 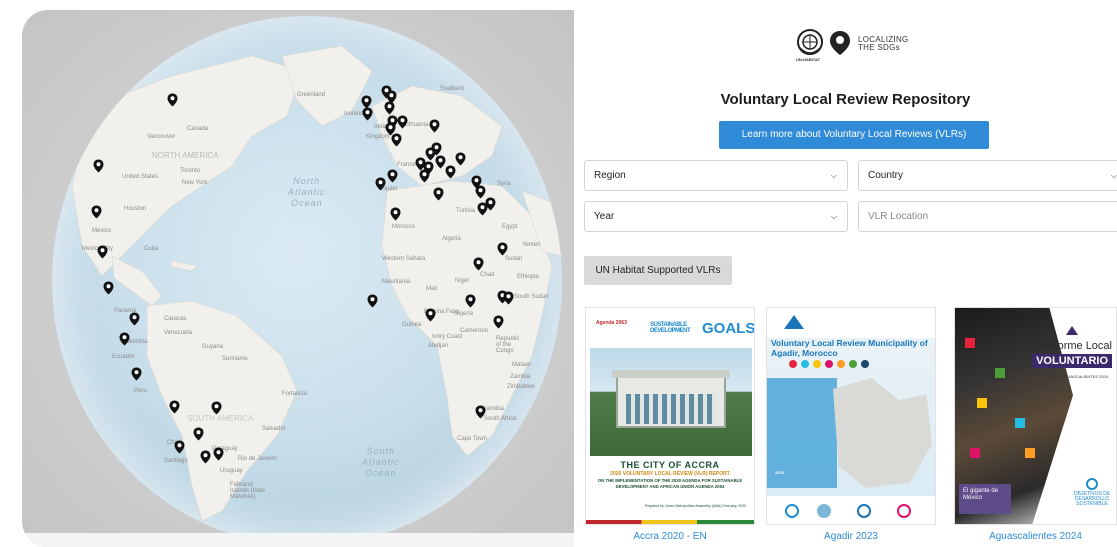 What do you see at coordinates (176, 461) in the screenshot?
I see `map-label: Santiago` at bounding box center [176, 461].